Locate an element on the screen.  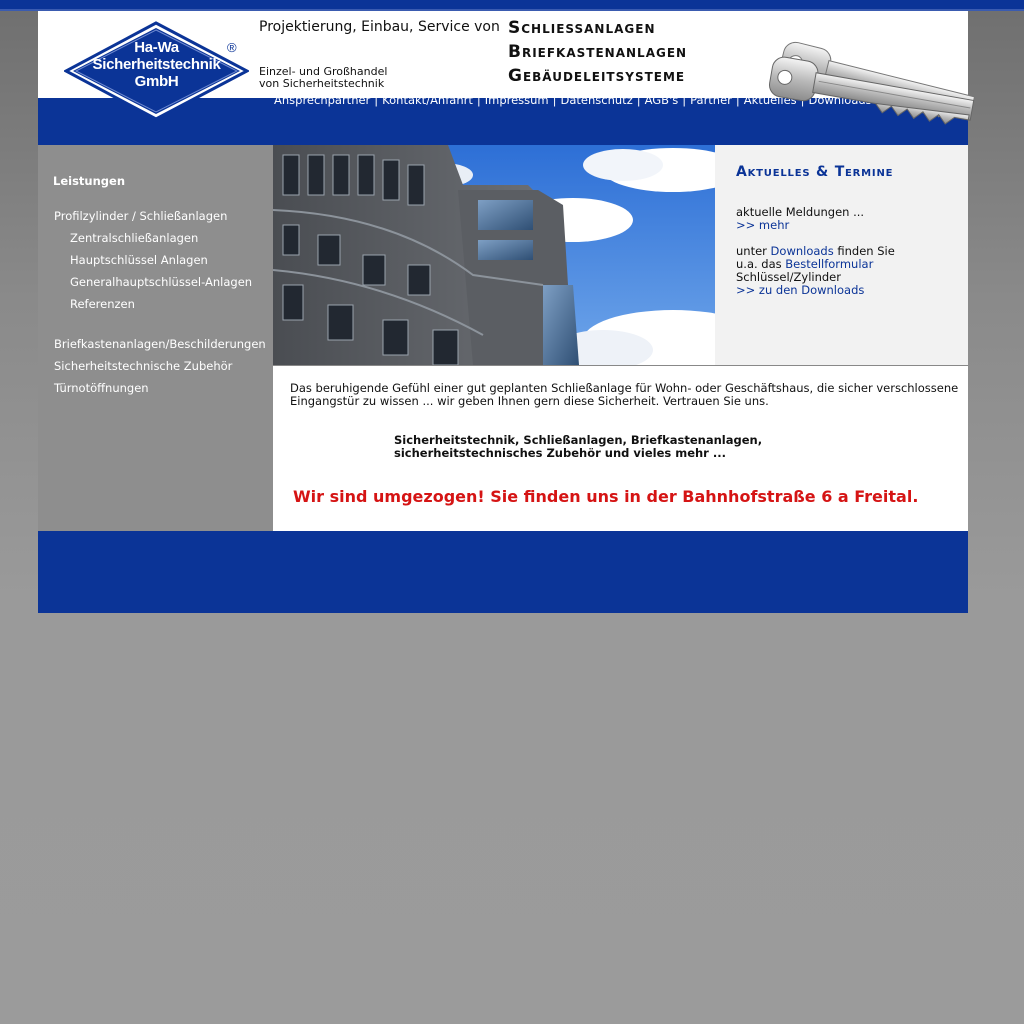
nav-ansprechpartner: Ansprechpartner is located at coordinates (322, 100).